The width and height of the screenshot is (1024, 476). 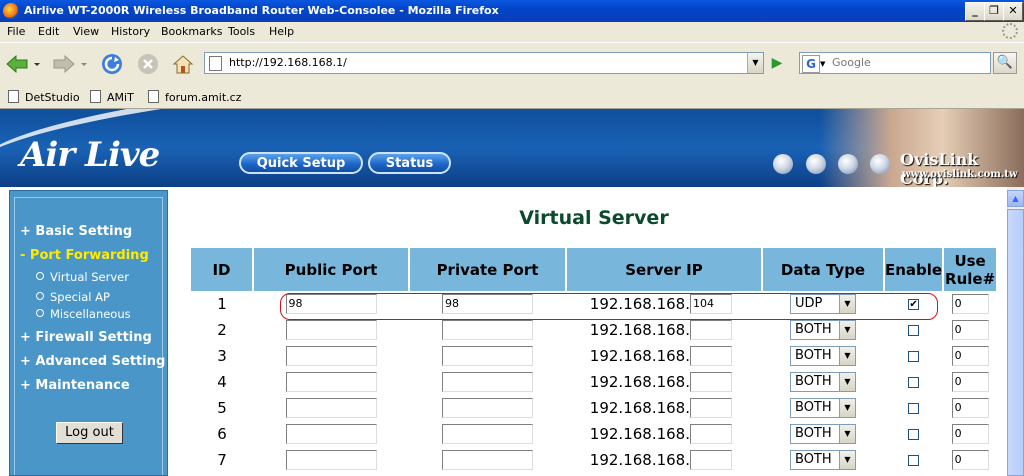 I want to click on minimize-button: _, so click(x=975, y=11).